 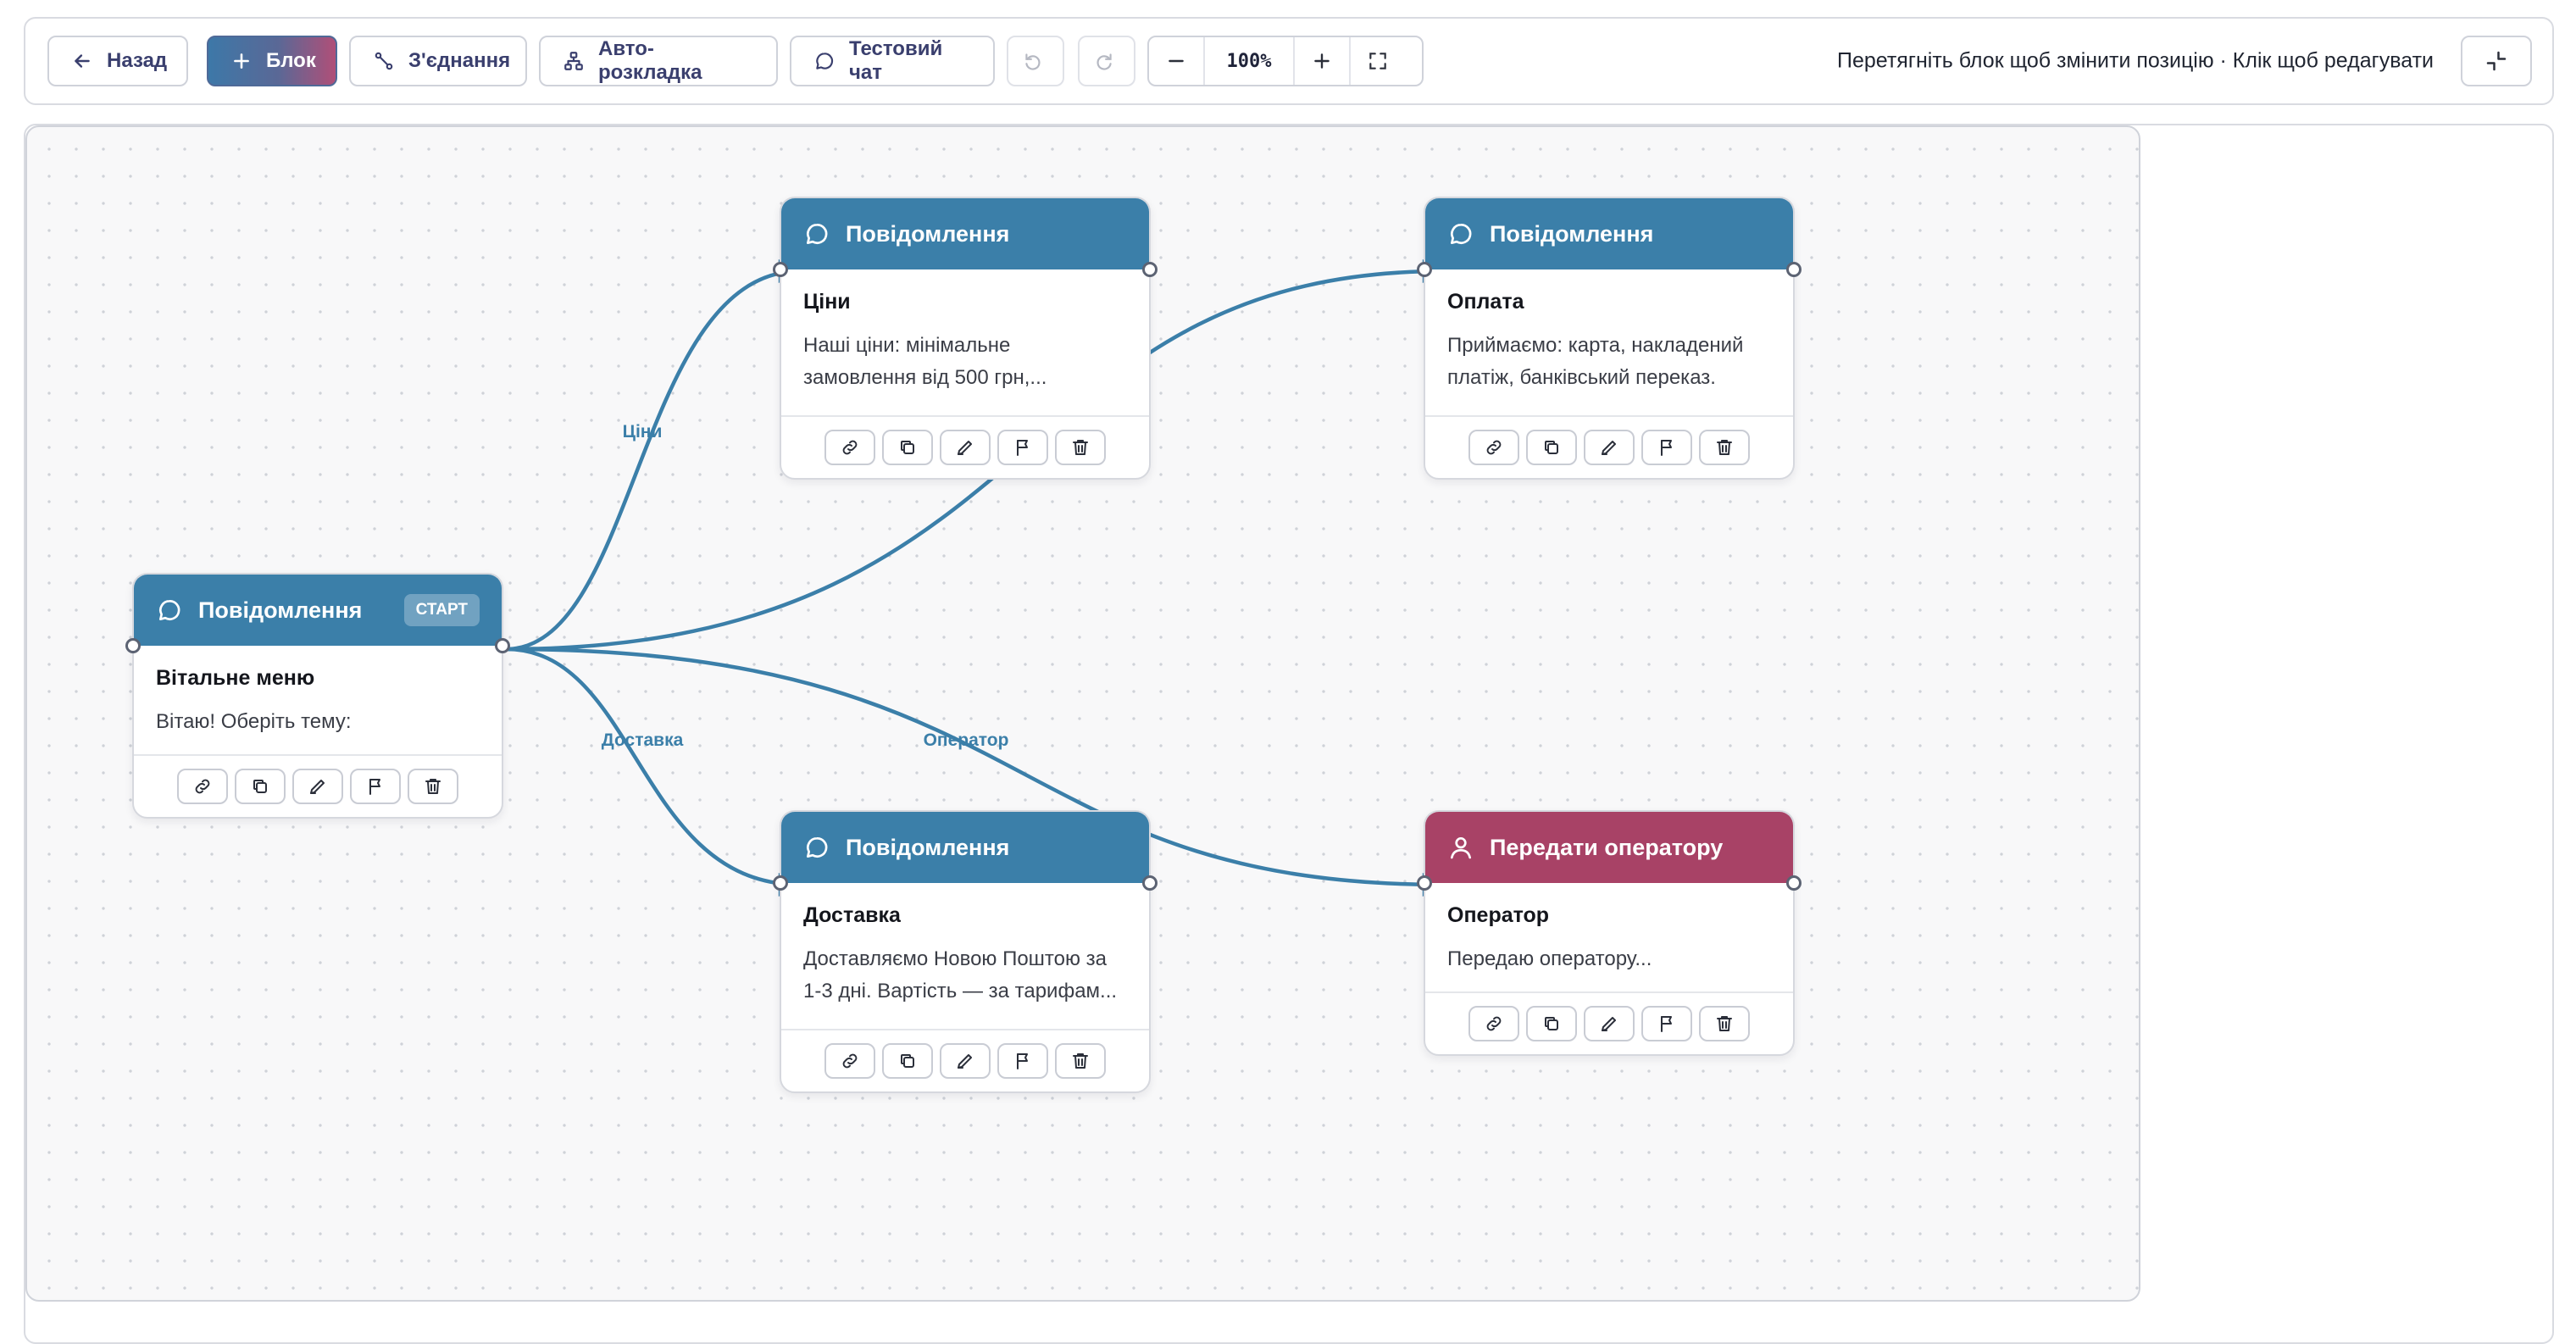 I want to click on auto-layout-label: Авто-розкладка, so click(x=650, y=60).